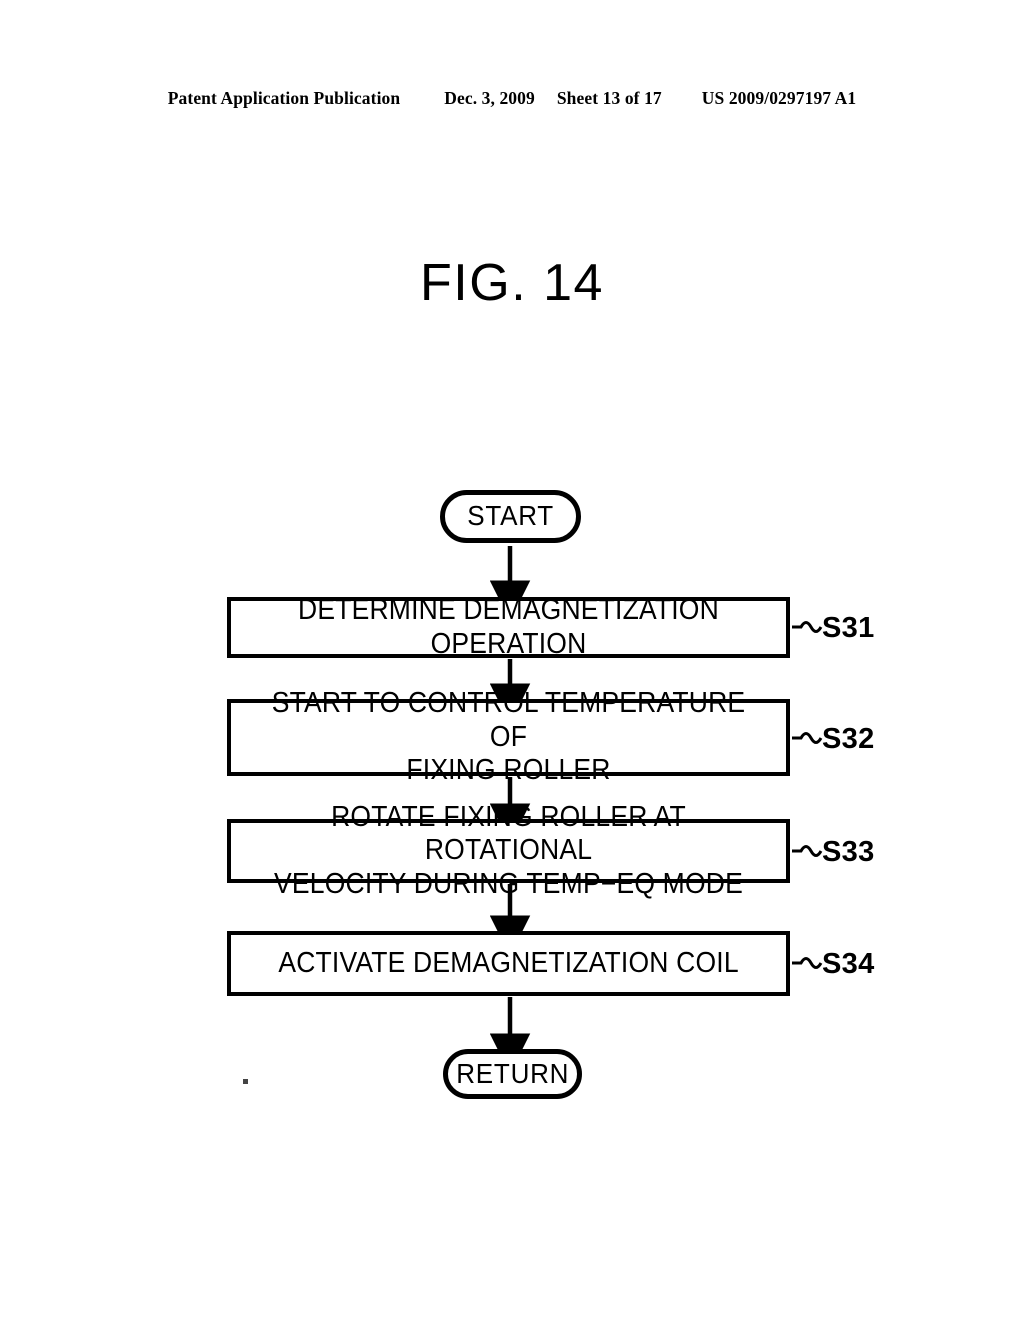 This screenshot has height=1320, width=1024. Describe the element at coordinates (807, 851) in the screenshot. I see `leader-s33` at that location.